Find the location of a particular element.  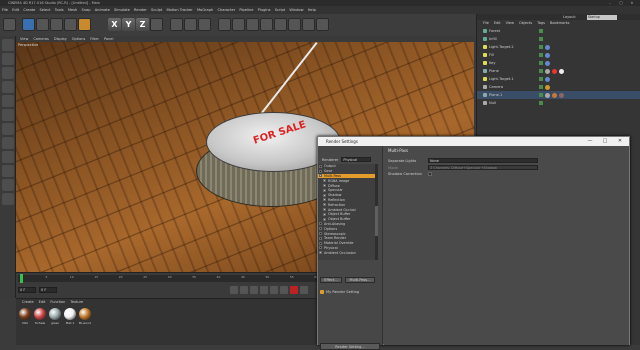

texture-mode-icon is located at coordinates (8, 73).